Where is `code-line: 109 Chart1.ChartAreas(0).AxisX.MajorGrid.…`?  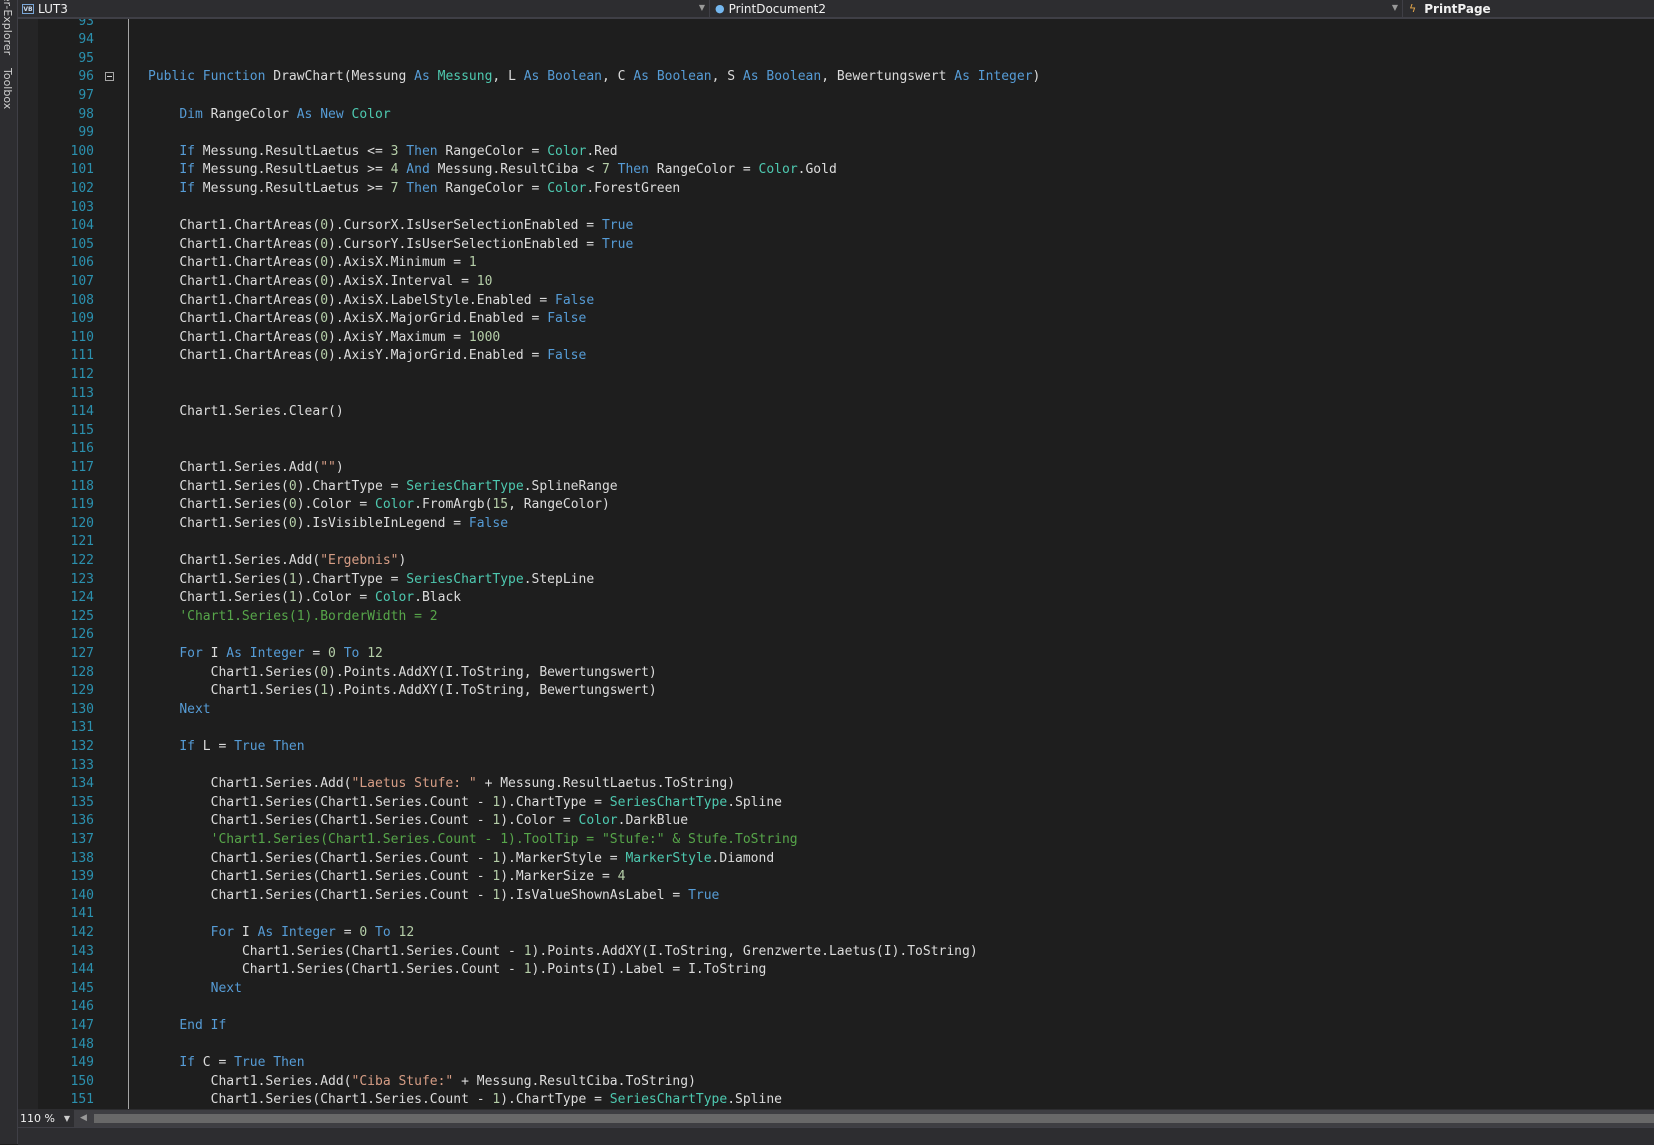
code-line: 109 Chart1.ChartAreas(0).AxisX.MajorGrid.… is located at coordinates (836, 319).